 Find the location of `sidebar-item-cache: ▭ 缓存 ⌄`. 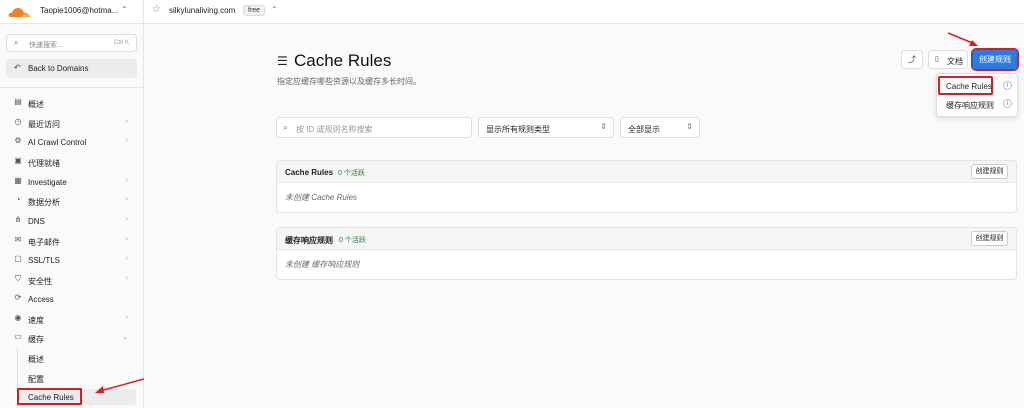

sidebar-item-cache: ▭ 缓存 ⌄ is located at coordinates (71, 338).